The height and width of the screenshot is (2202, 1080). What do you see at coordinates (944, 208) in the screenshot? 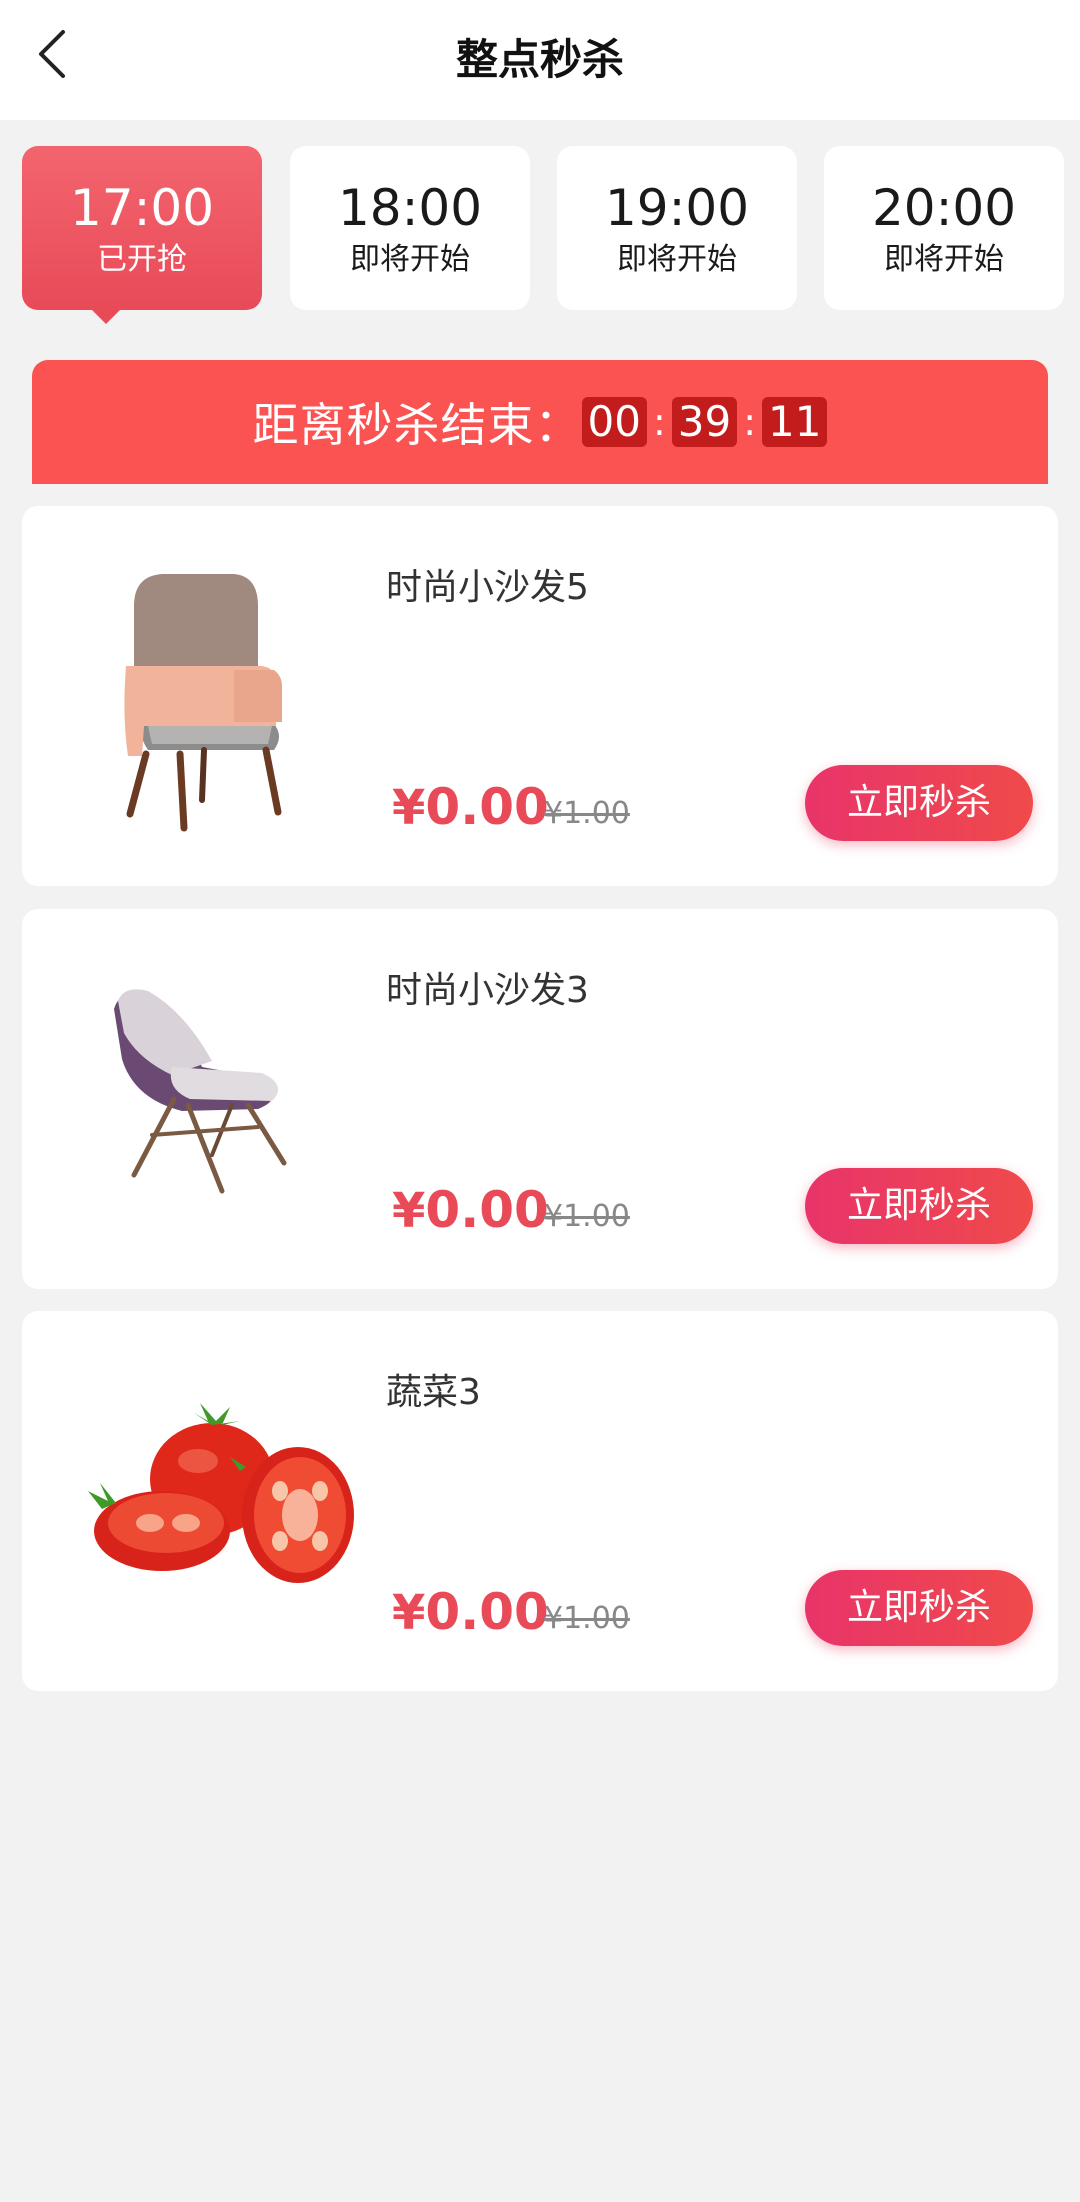
I see `tab-time: 20:00` at bounding box center [944, 208].